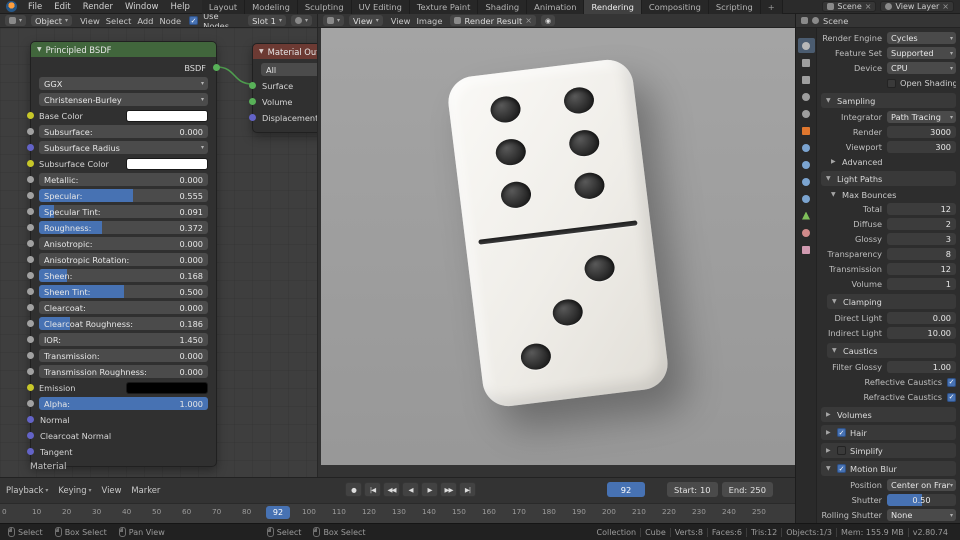 This screenshot has width=960, height=540. I want to click on mb-position-dropdown: Center on Frame ▾, so click(921, 485).